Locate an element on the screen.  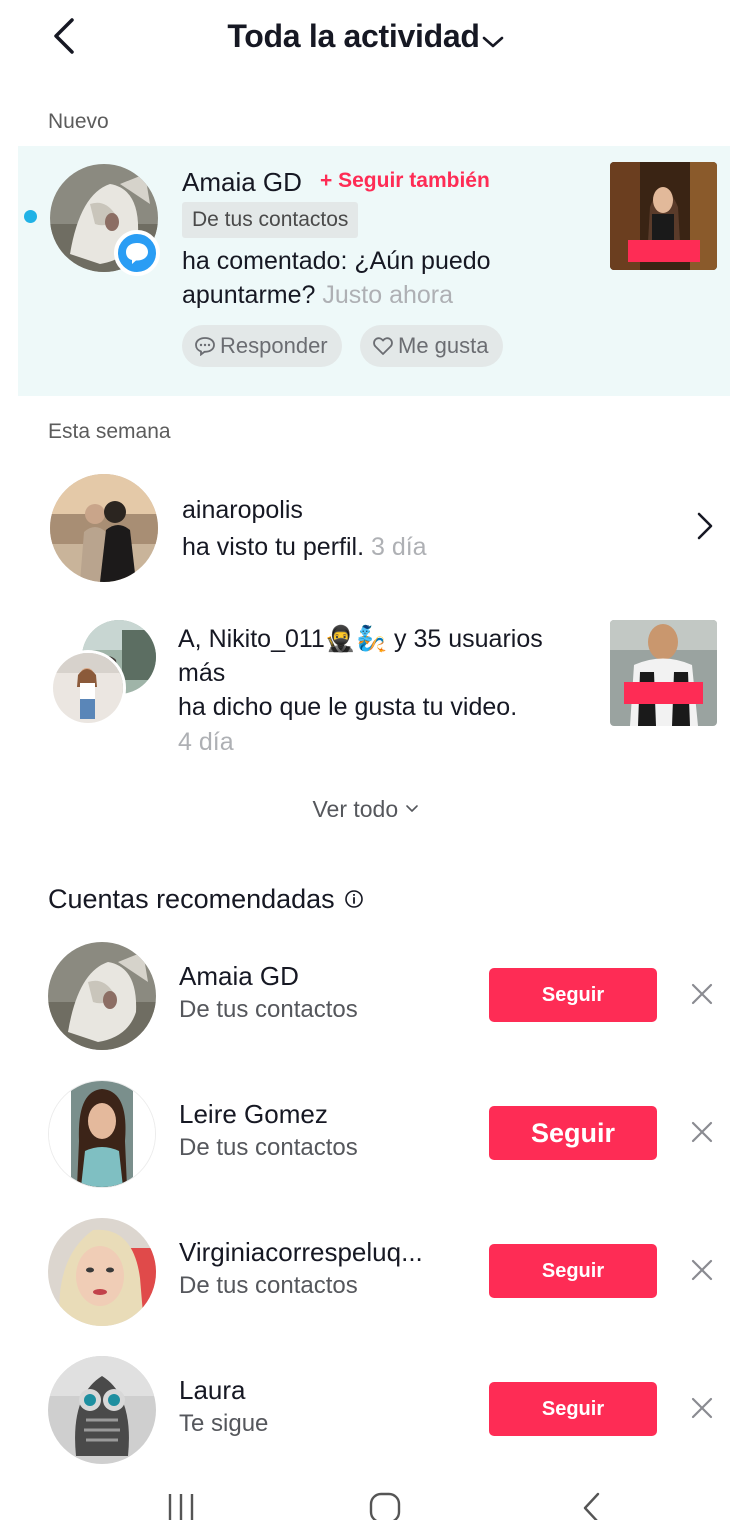
profile-view-text: ha visto tu perfil. is located at coordinates (273, 547).